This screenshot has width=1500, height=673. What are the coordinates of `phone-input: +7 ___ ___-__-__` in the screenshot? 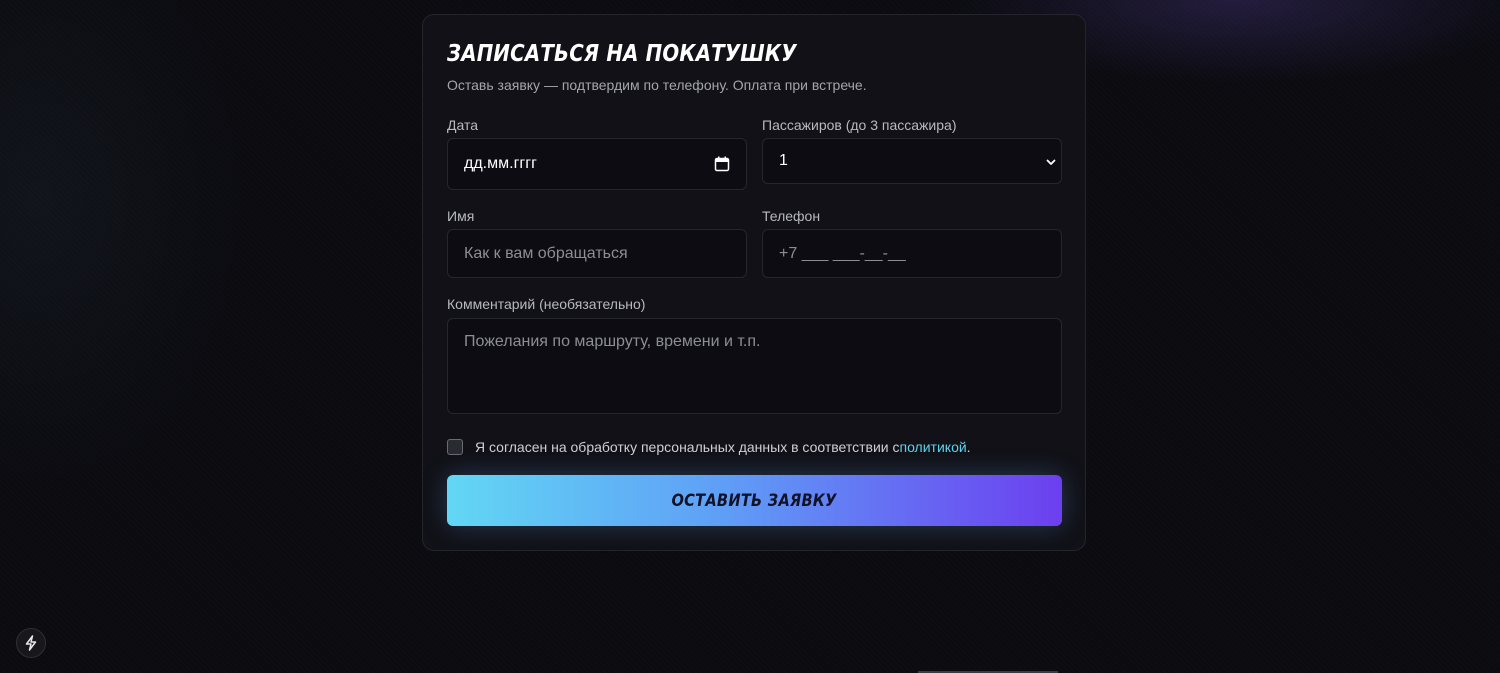 It's located at (912, 253).